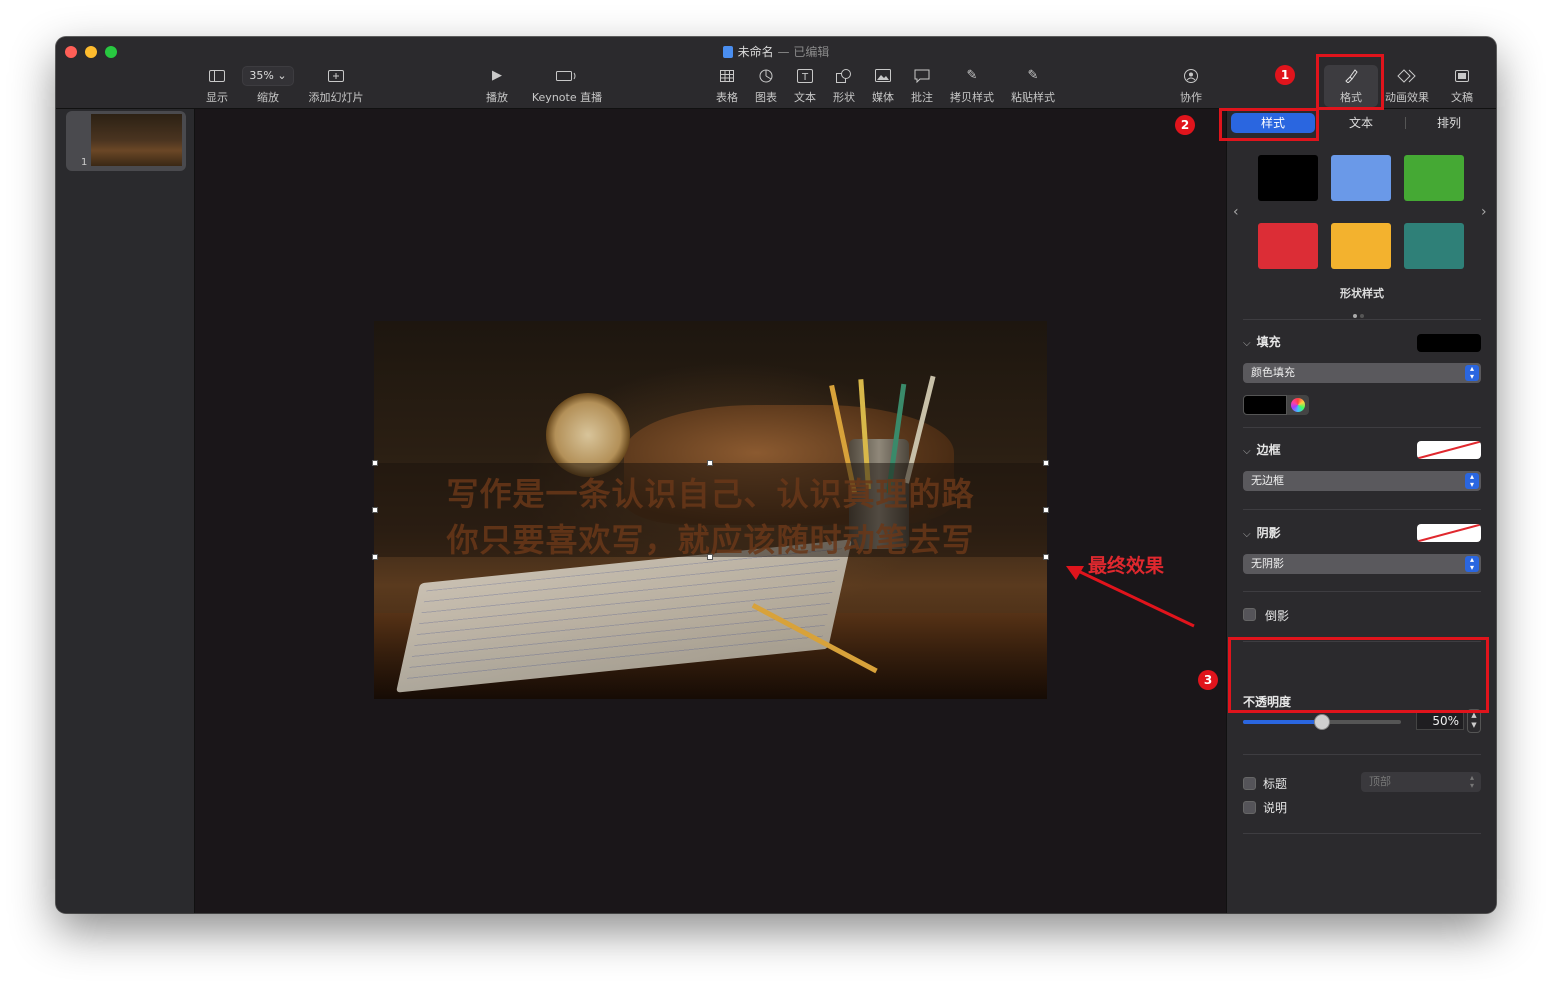  I want to click on add-slide-label: 添加幻灯片, so click(336, 97).